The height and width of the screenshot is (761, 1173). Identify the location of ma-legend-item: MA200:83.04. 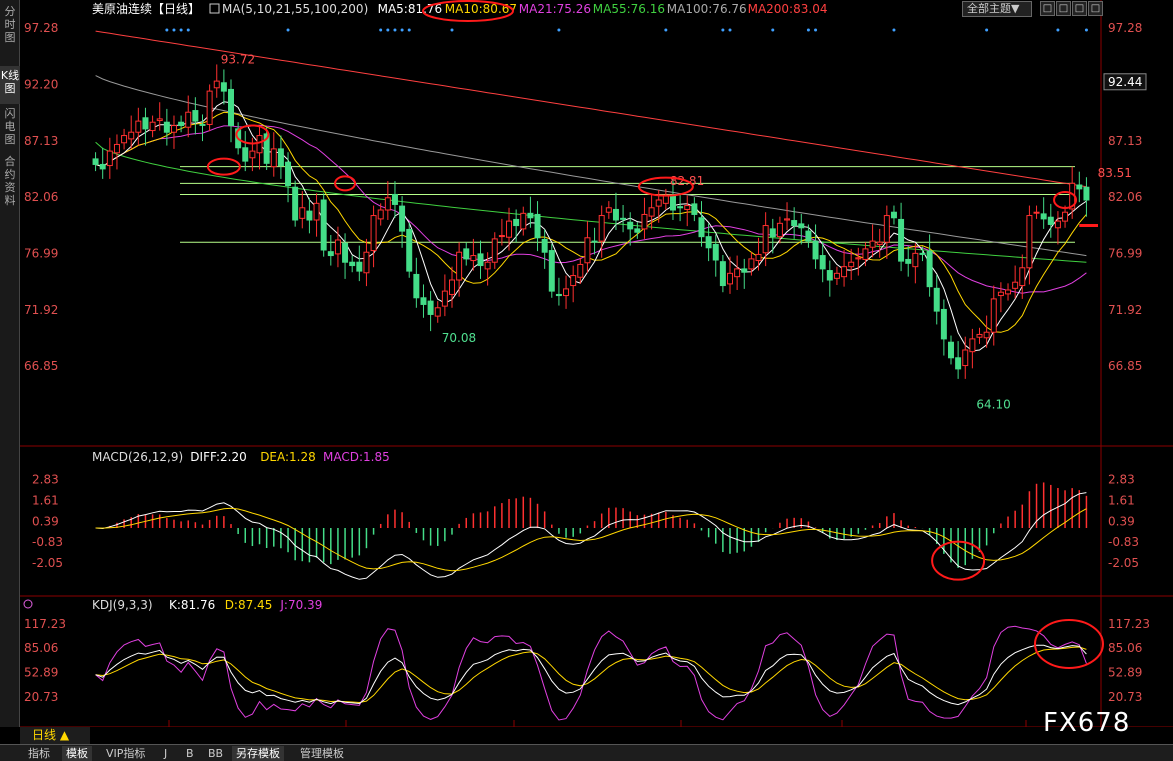
(788, 9).